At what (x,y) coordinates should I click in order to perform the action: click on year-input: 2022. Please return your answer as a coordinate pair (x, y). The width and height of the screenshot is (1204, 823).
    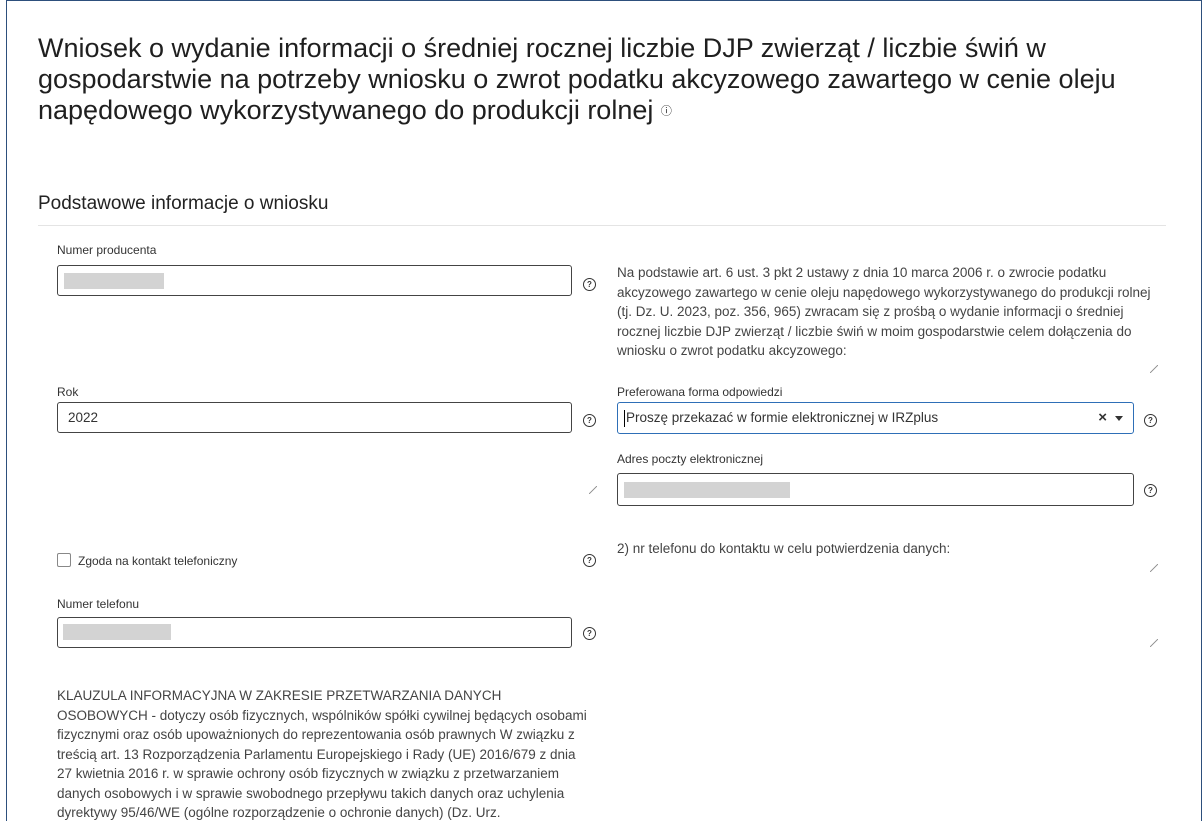
    Looking at the image, I should click on (314, 417).